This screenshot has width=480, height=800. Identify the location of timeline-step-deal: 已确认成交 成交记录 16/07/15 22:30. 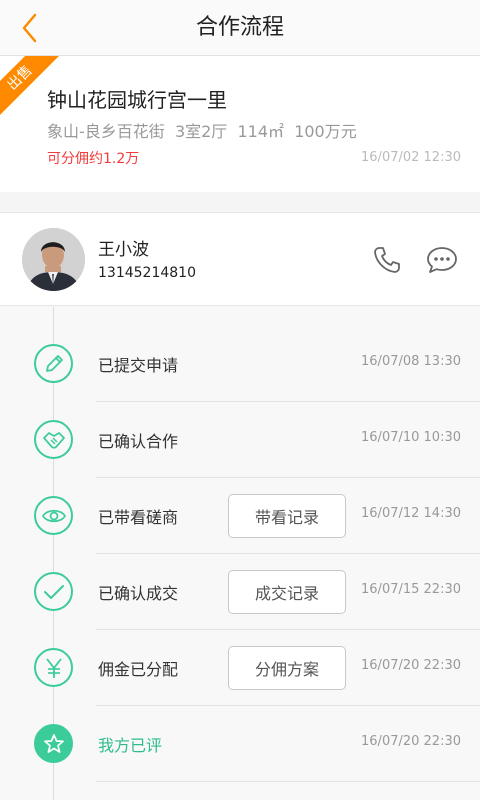
(240, 592).